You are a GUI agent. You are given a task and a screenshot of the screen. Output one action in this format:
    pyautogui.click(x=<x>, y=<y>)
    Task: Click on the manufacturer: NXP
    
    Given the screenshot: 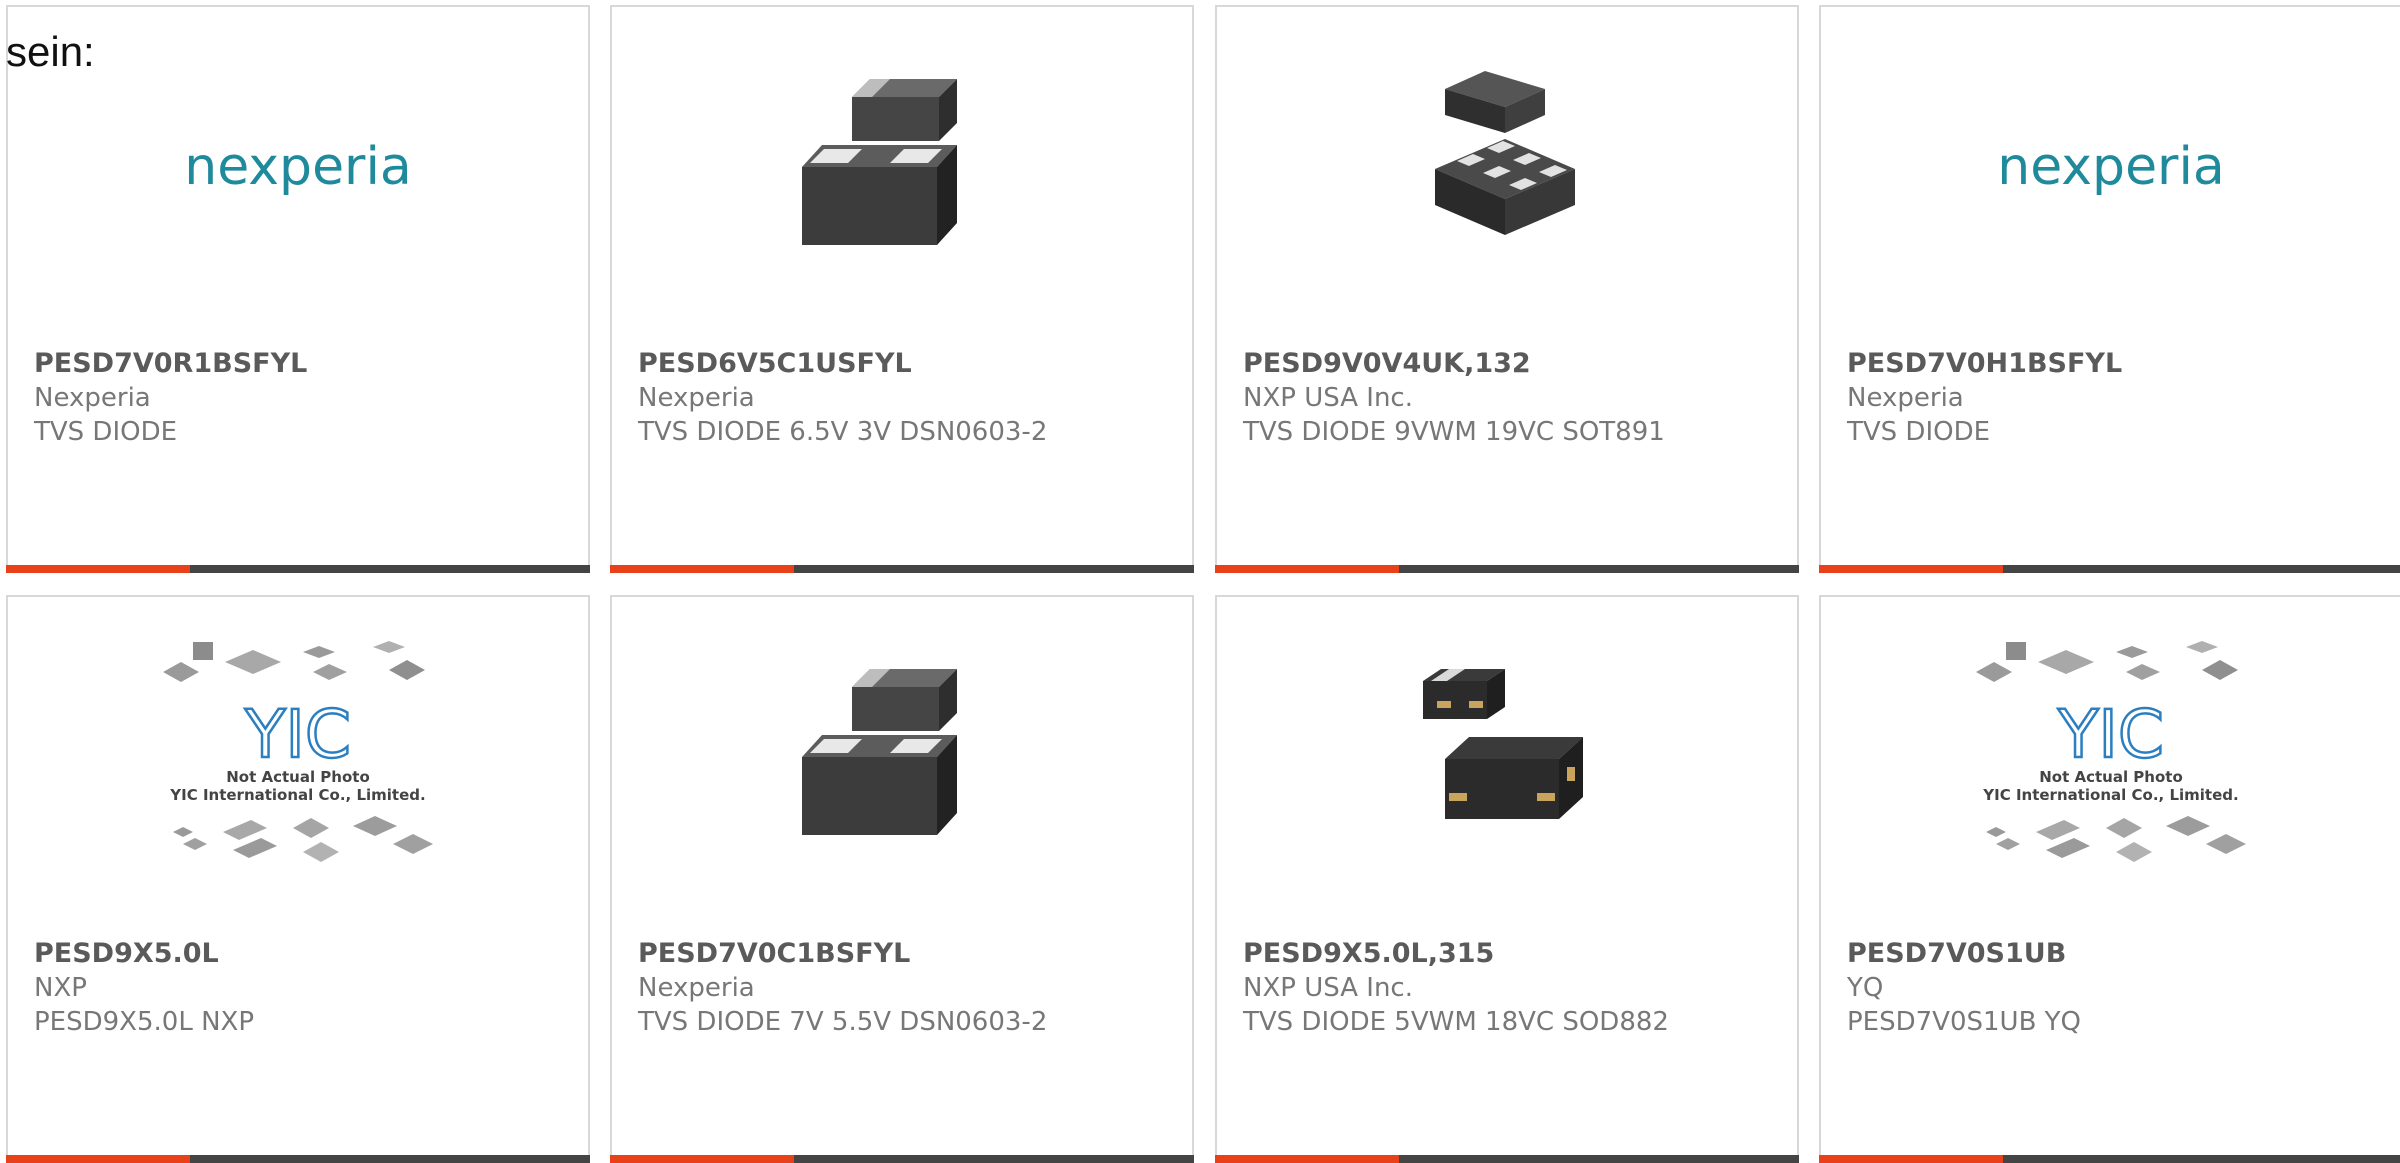 What is the action you would take?
    pyautogui.click(x=60, y=988)
    